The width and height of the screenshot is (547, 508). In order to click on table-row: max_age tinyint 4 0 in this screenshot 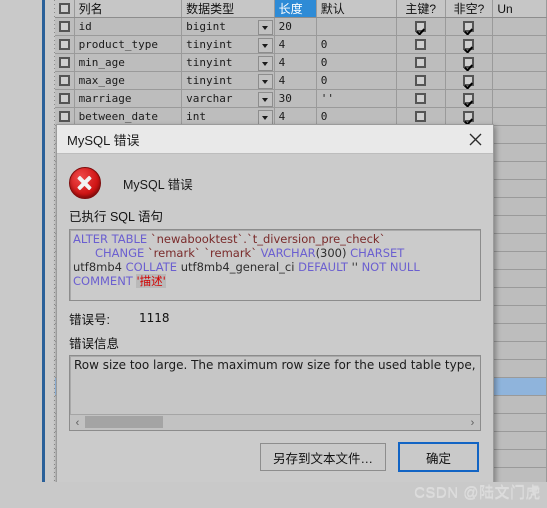, I will do `click(301, 81)`.